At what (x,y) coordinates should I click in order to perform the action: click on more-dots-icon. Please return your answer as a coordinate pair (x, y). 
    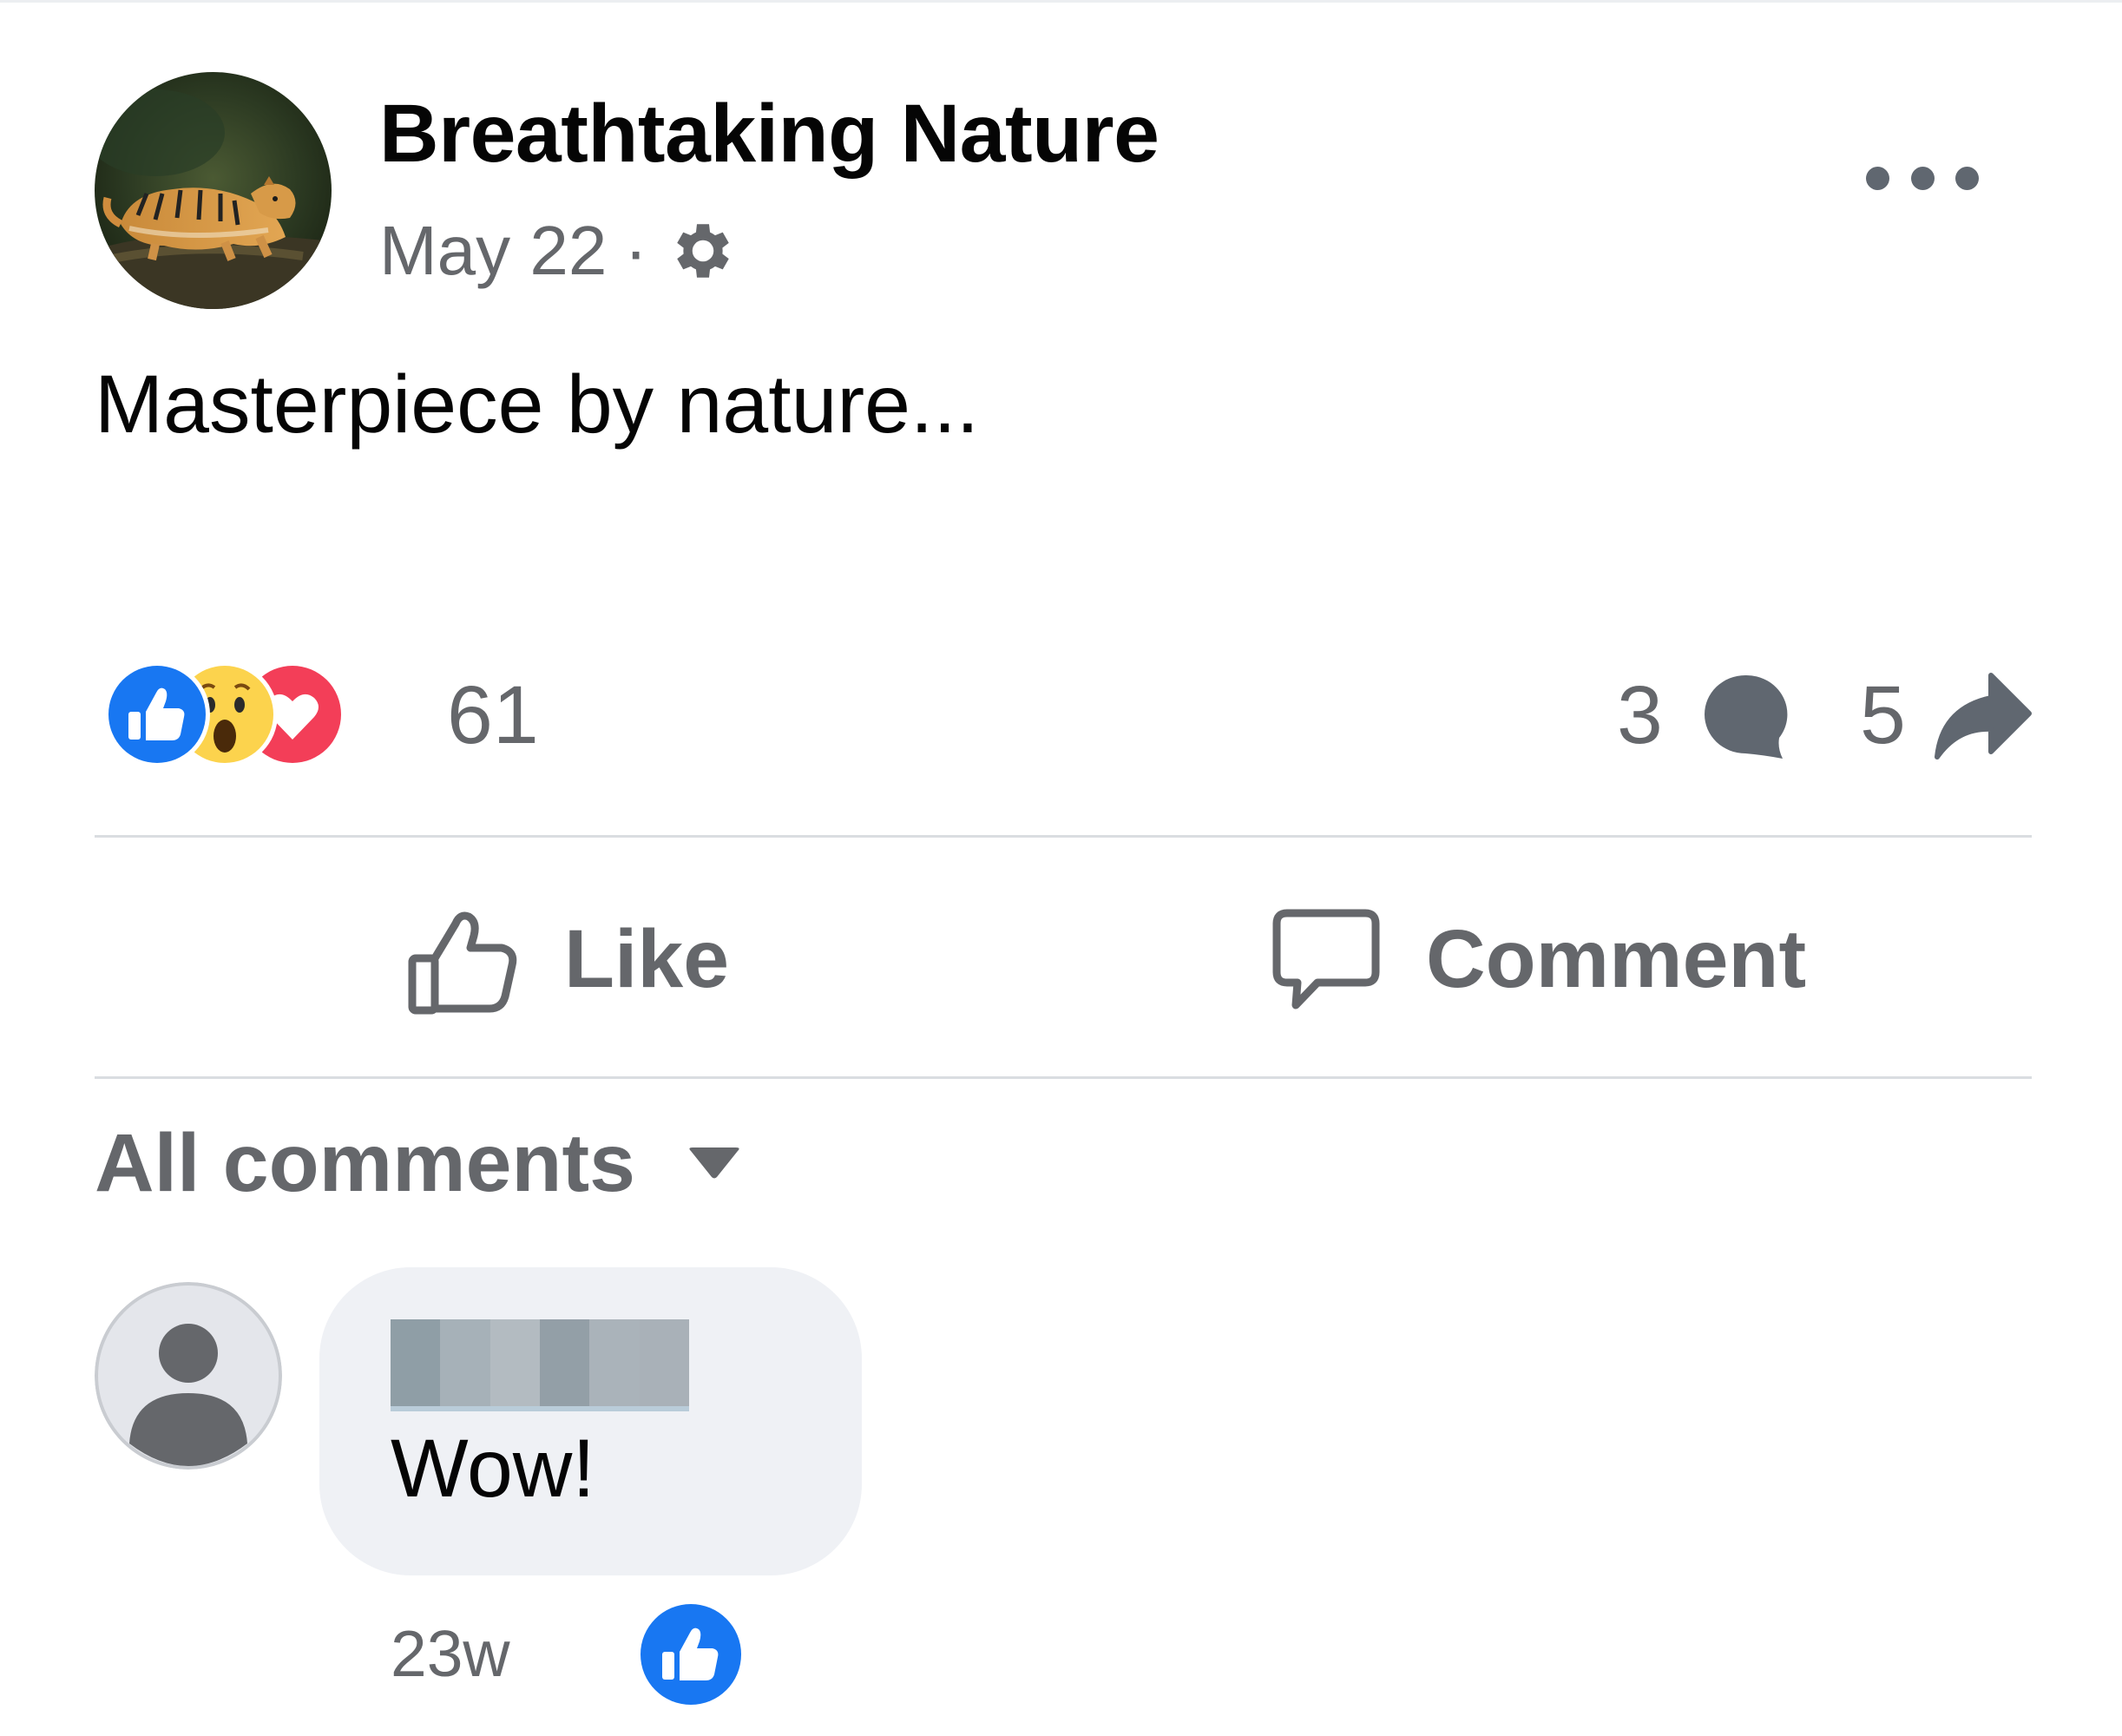
    Looking at the image, I should click on (1877, 178).